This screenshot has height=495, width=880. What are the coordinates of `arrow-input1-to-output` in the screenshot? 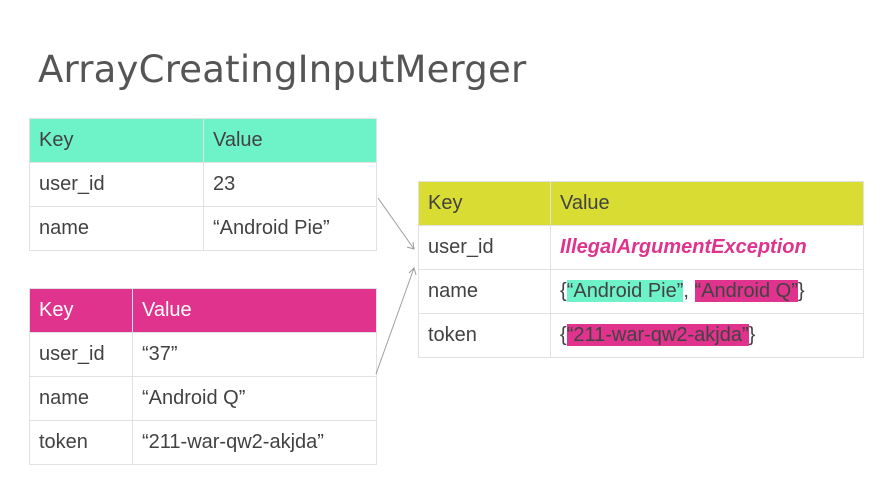 It's located at (396, 223).